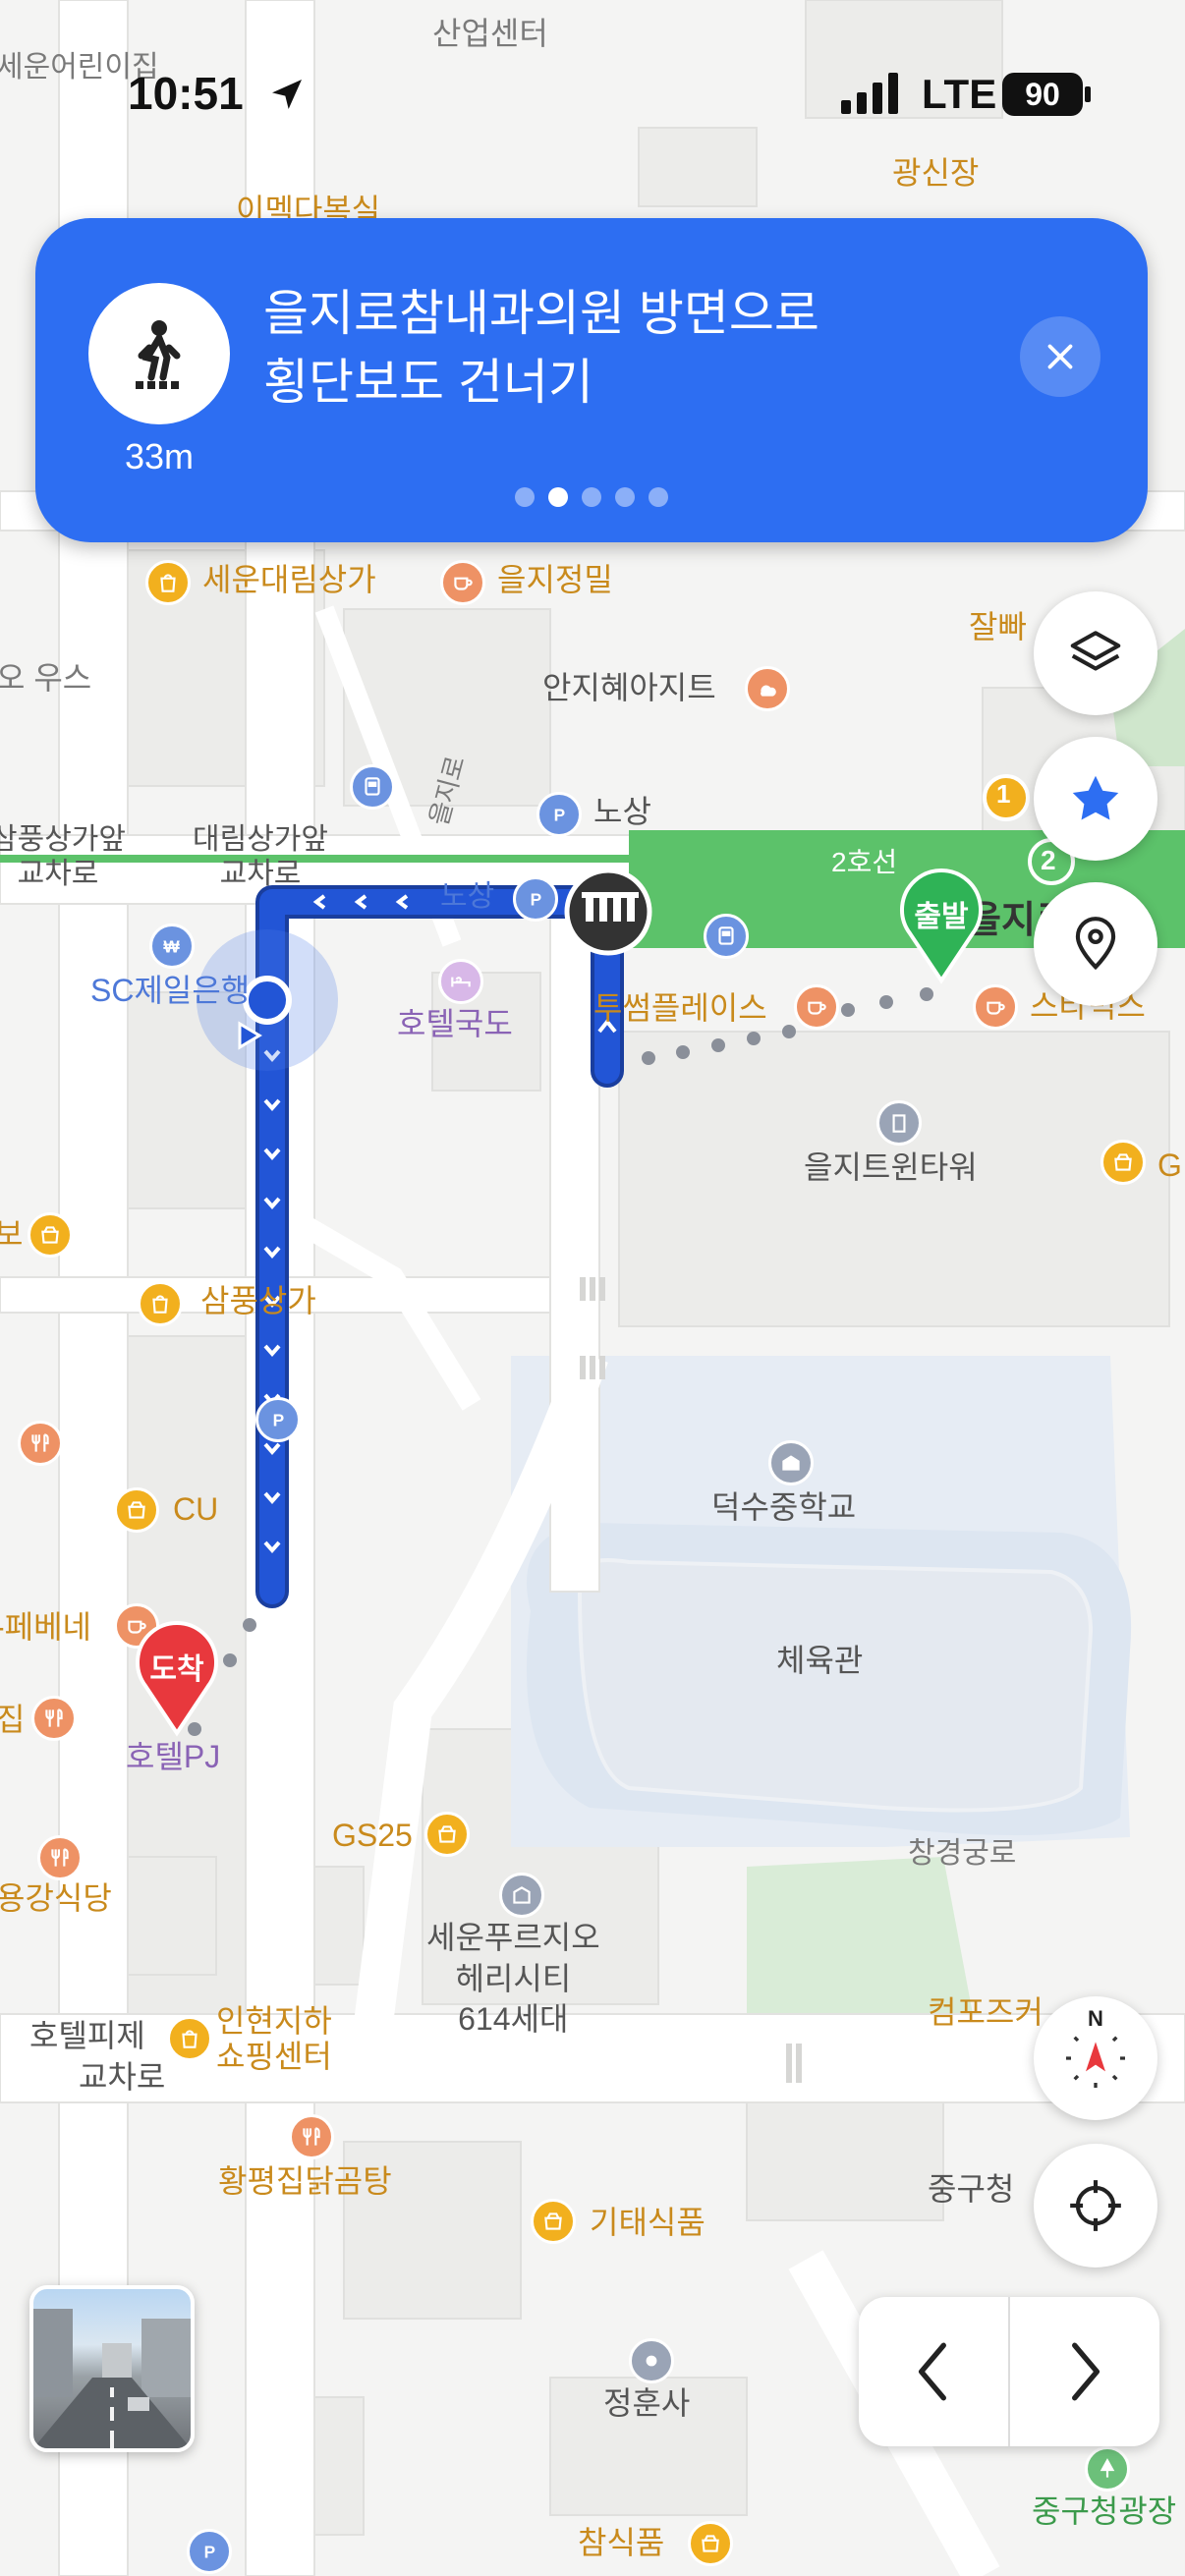  Describe the element at coordinates (784, 1507) in the screenshot. I see `label-deoksu: 덕수중학교` at that location.